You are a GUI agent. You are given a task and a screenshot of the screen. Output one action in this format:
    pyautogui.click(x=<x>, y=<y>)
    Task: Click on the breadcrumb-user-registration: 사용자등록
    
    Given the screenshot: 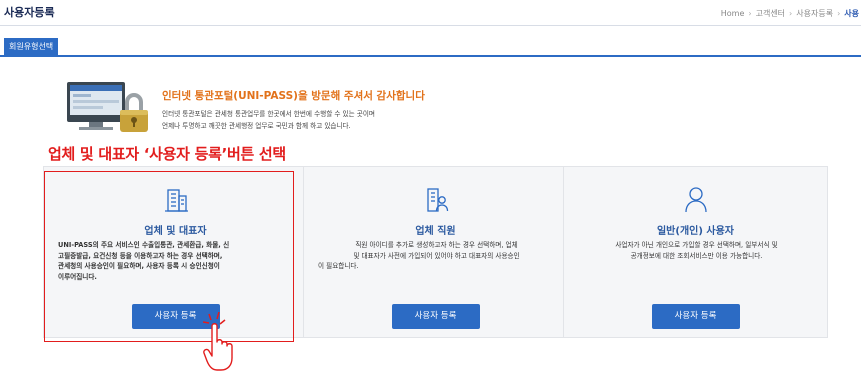 What is the action you would take?
    pyautogui.click(x=814, y=13)
    